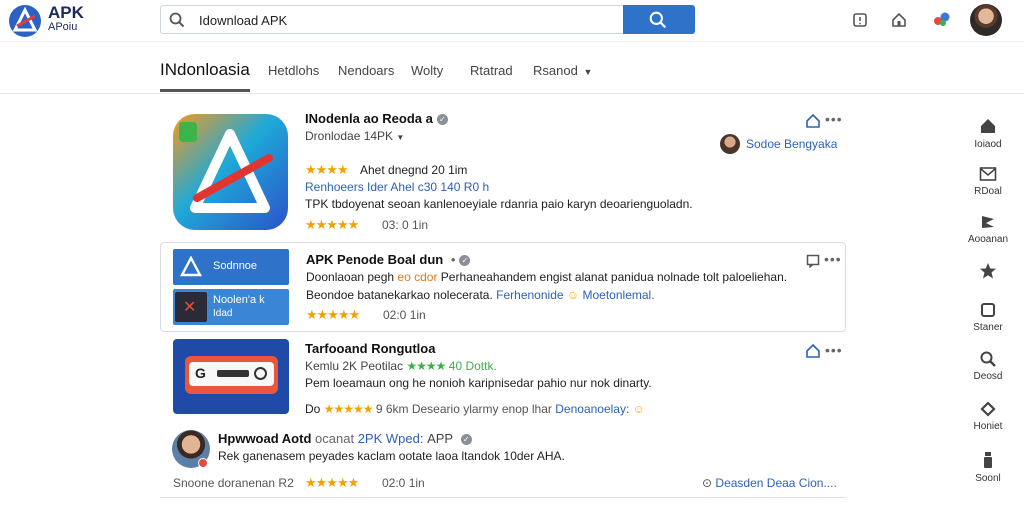 The width and height of the screenshot is (1024, 512). Describe the element at coordinates (988, 467) in the screenshot. I see `sidebar-item-8: Soonl` at that location.